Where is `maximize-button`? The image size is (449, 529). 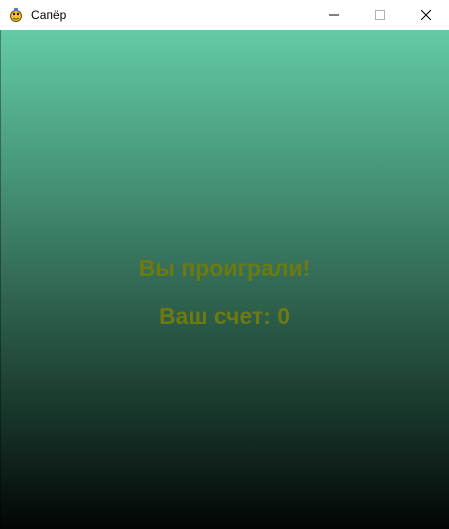
maximize-button is located at coordinates (380, 15).